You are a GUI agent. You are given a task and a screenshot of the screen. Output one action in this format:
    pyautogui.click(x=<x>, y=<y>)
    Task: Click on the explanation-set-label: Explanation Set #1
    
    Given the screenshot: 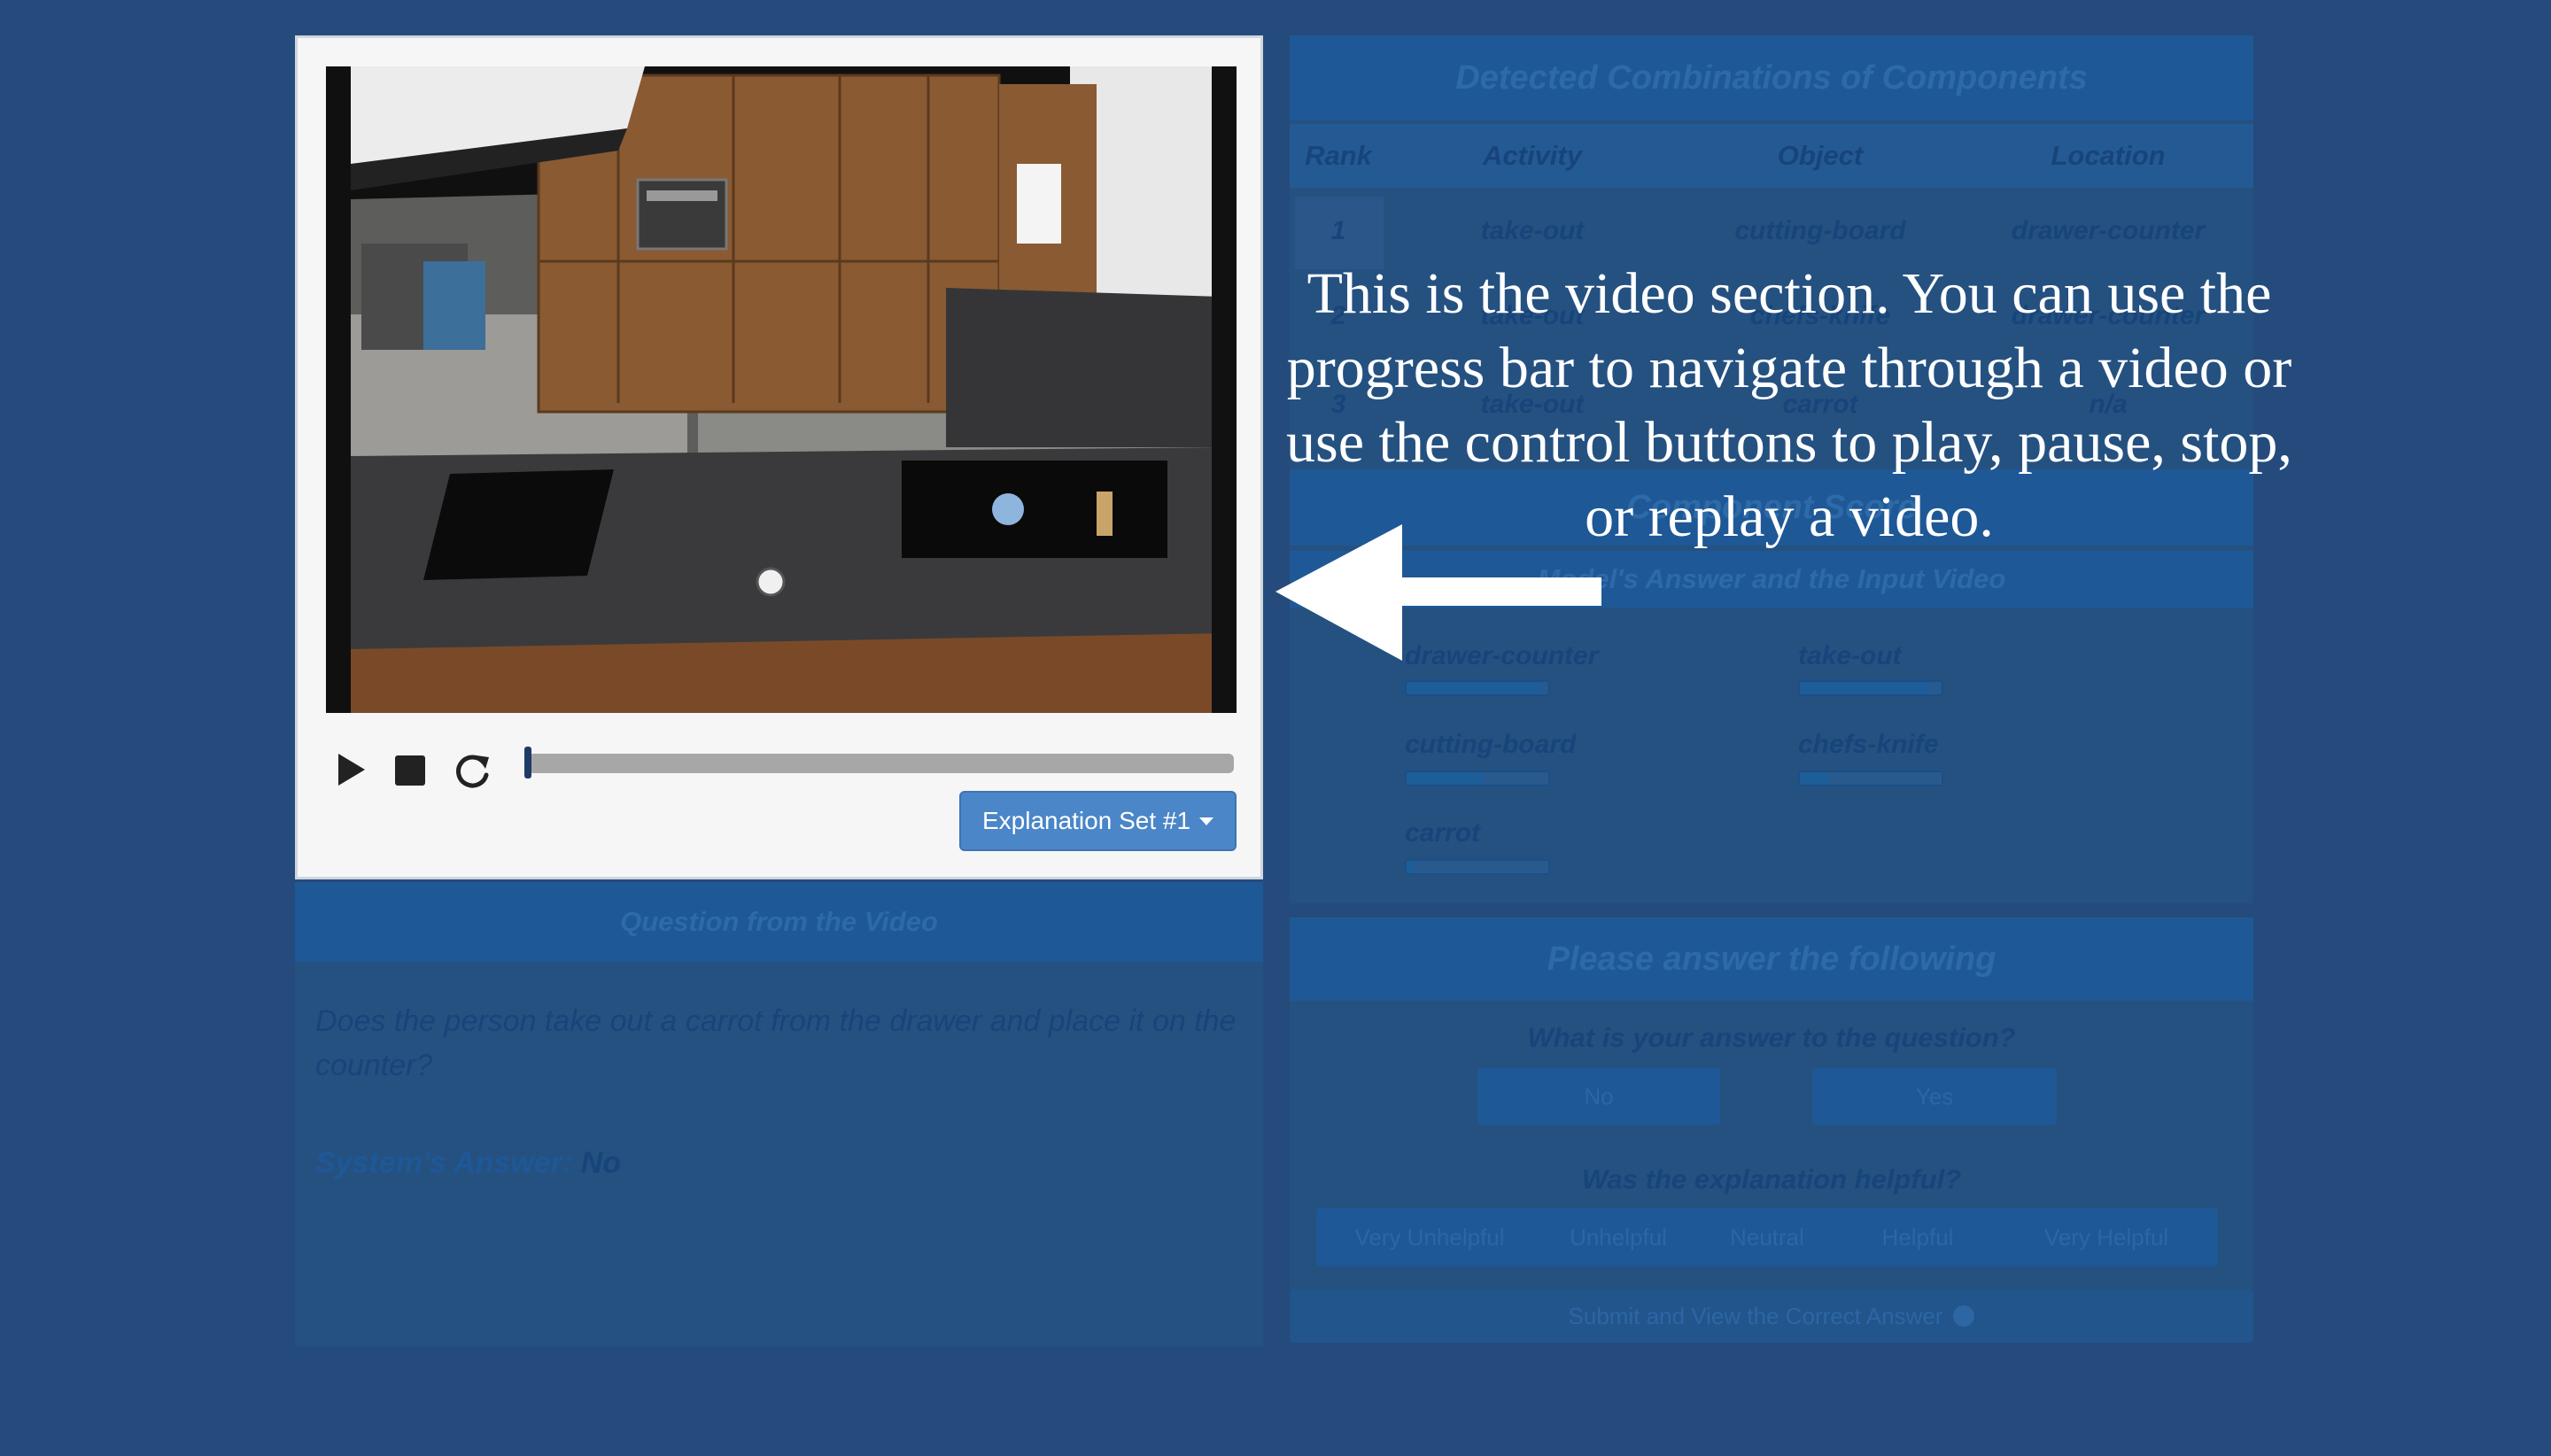 What is the action you would take?
    pyautogui.click(x=1086, y=820)
    